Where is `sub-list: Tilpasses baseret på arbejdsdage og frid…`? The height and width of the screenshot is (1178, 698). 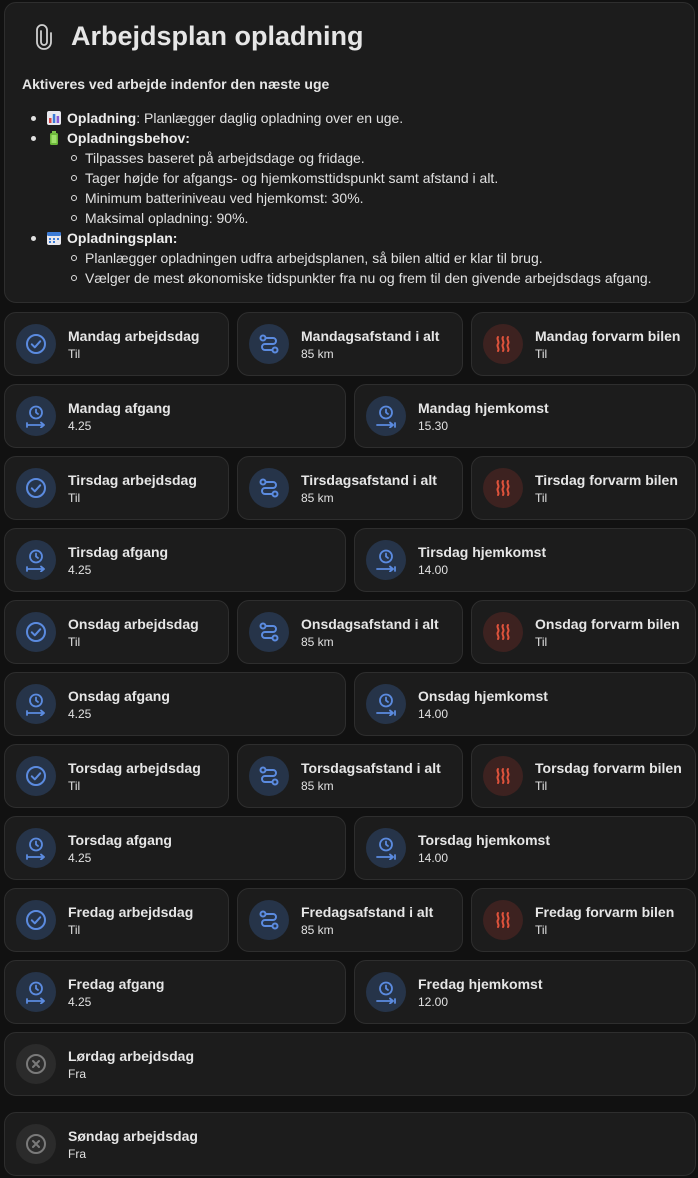
sub-list: Tilpasses baseret på arbejdsdage og frid… is located at coordinates (349, 188).